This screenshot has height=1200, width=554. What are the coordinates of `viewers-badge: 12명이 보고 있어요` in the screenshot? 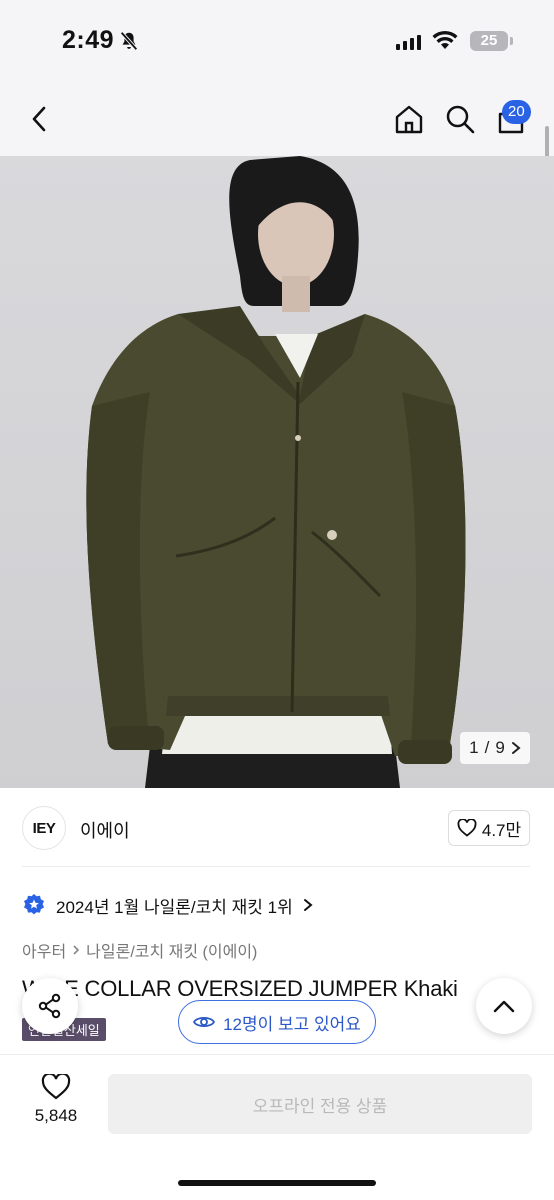 It's located at (277, 1022).